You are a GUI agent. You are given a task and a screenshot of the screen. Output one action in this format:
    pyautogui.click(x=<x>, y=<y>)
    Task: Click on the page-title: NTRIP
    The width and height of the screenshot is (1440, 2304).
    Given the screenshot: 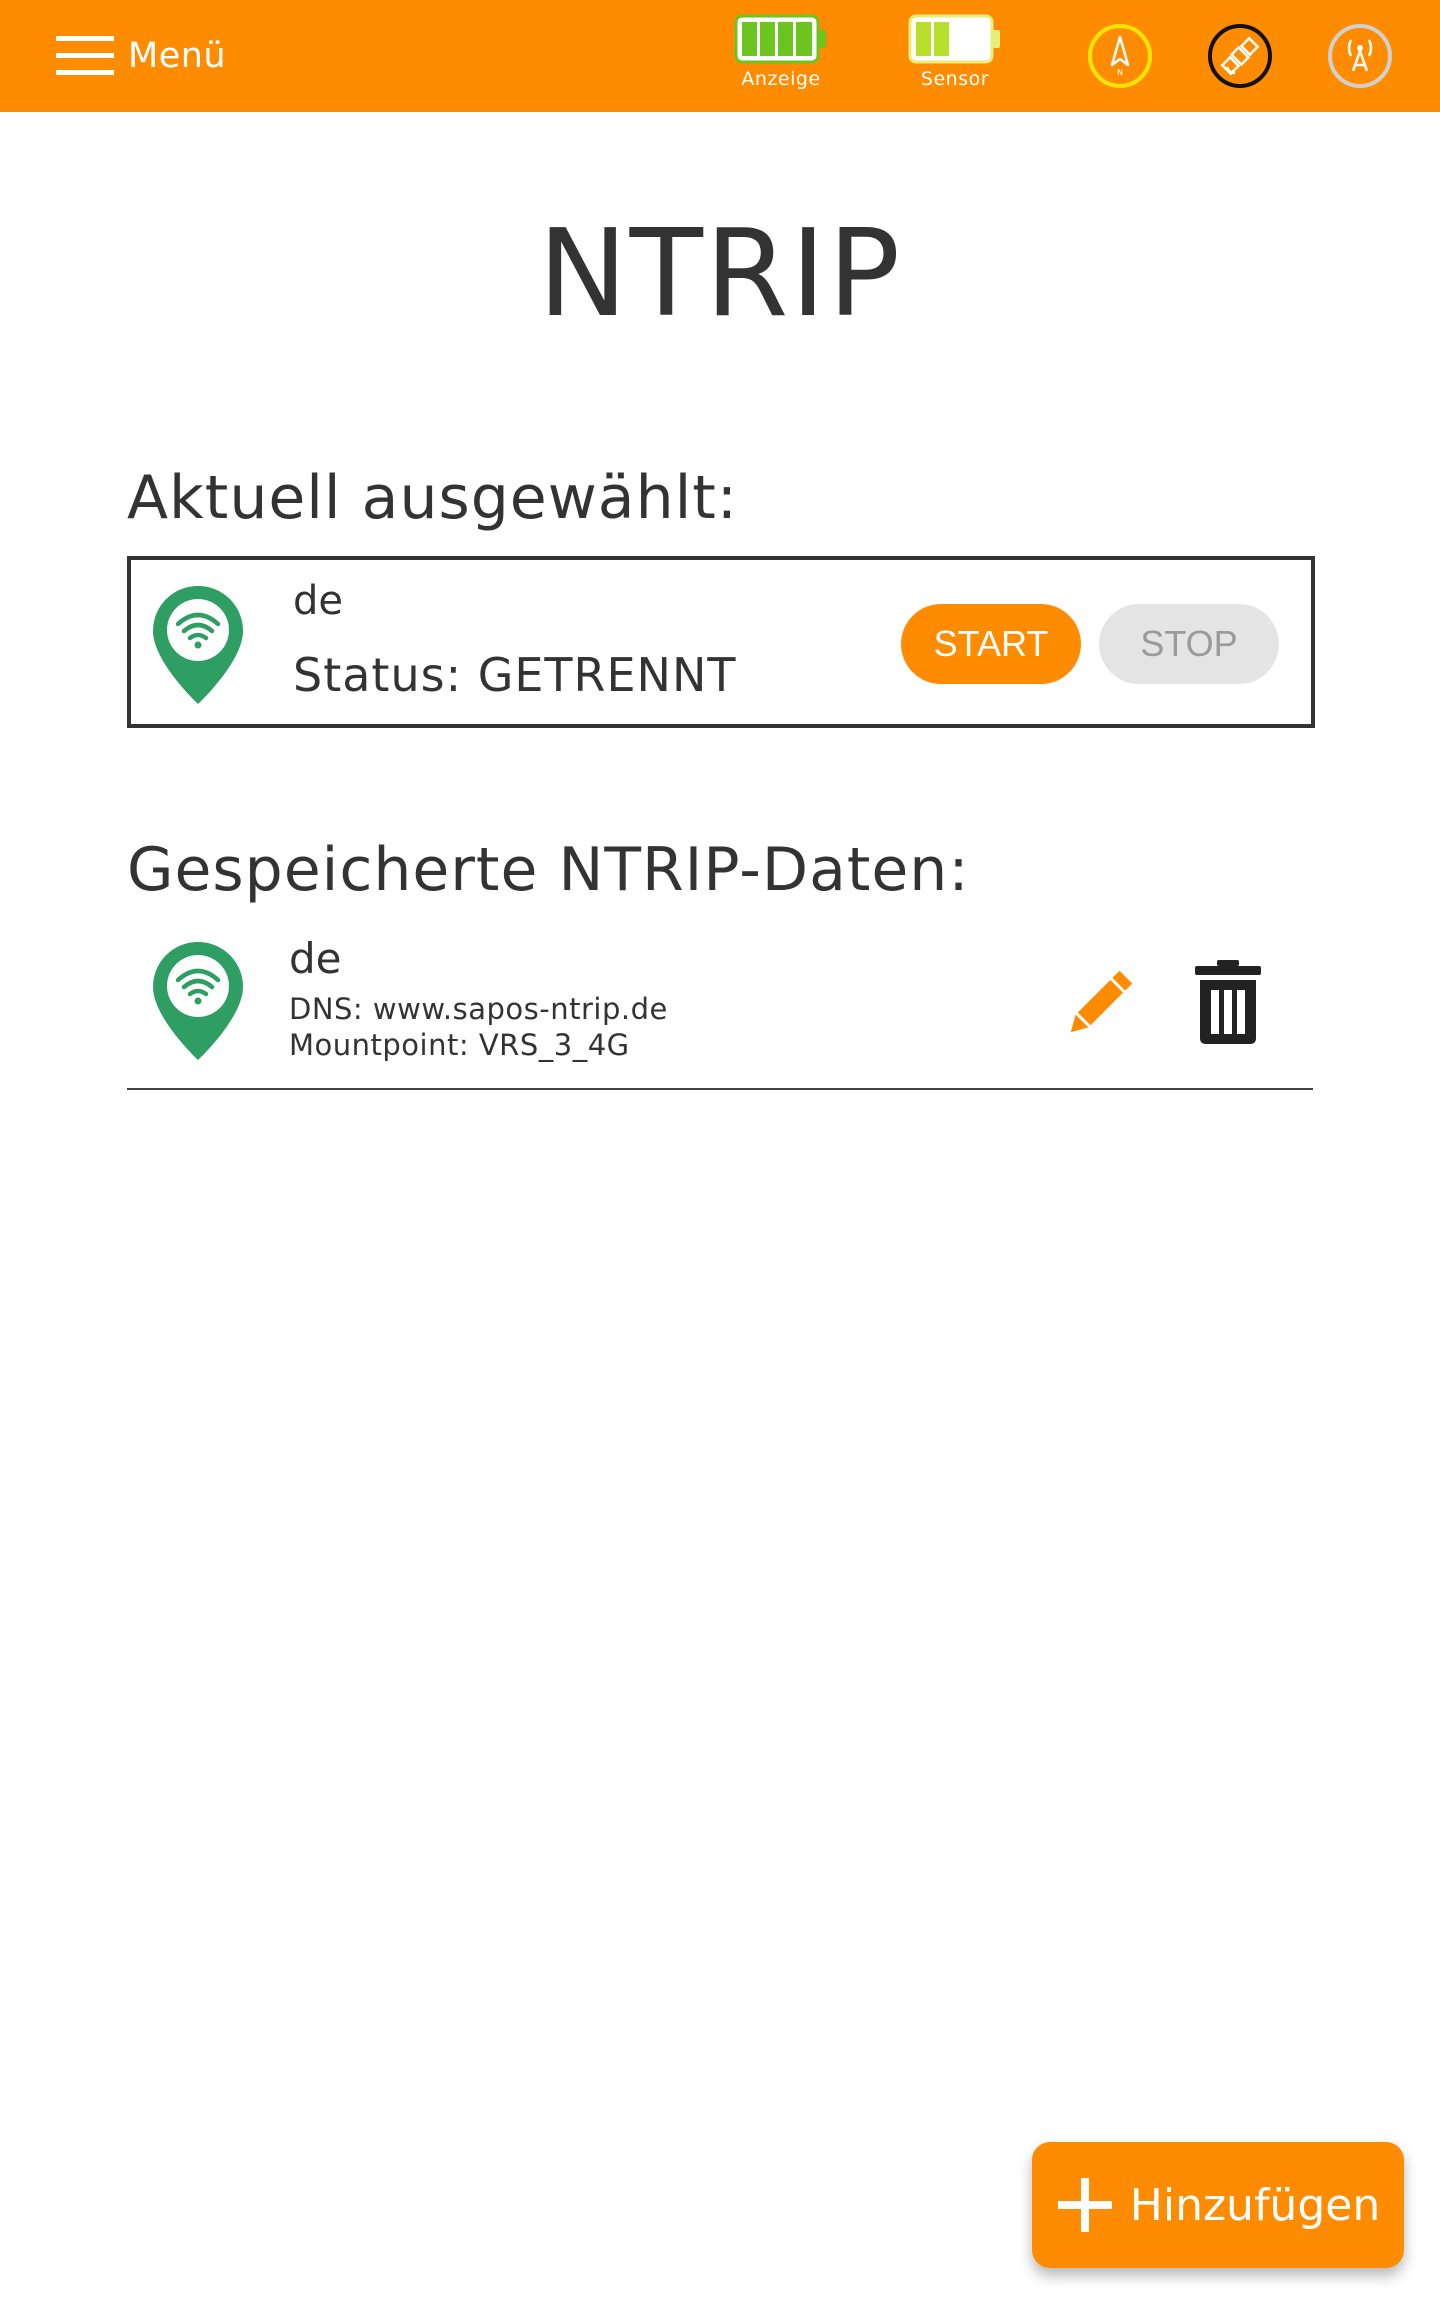 What is the action you would take?
    pyautogui.click(x=720, y=274)
    